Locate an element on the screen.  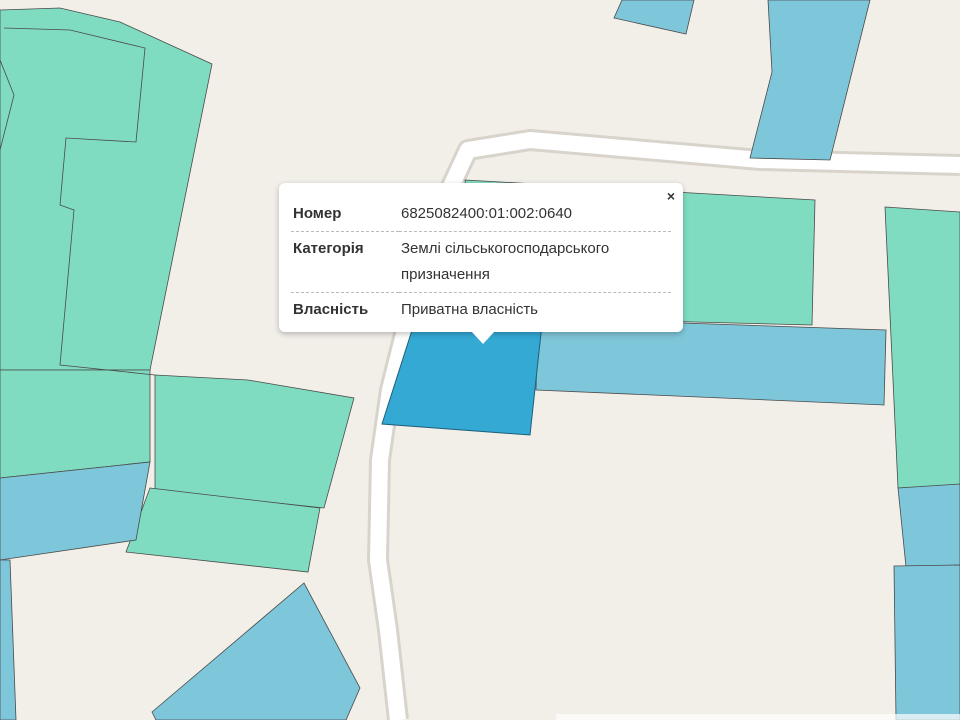
property-value: Приватна власність is located at coordinates (535, 309).